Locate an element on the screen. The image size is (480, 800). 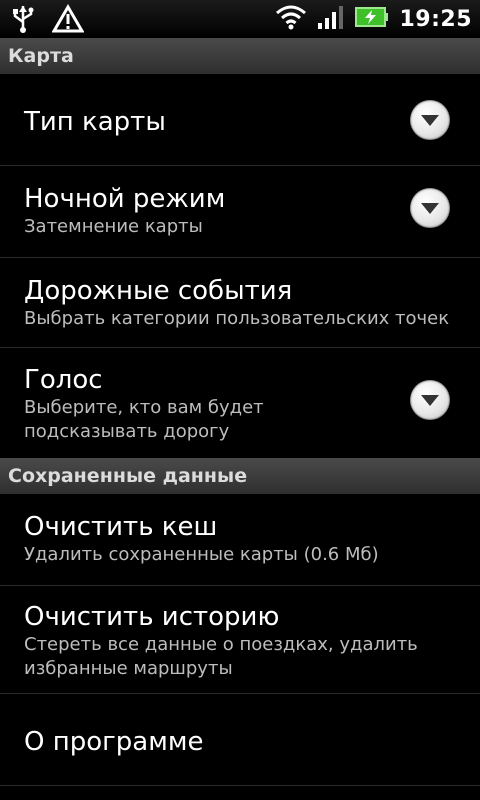
warning-icon is located at coordinates (68, 21).